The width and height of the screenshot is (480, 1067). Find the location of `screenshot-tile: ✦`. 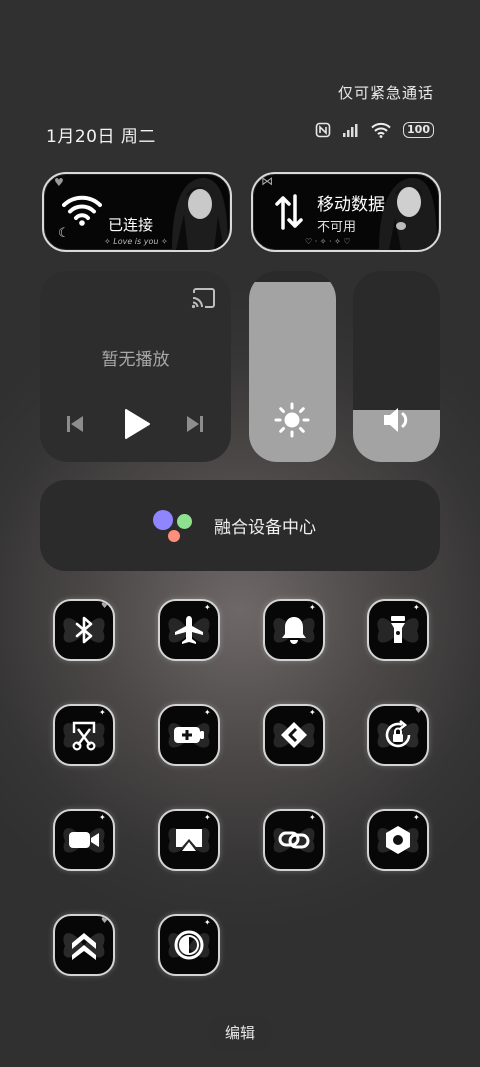

screenshot-tile: ✦ is located at coordinates (84, 735).